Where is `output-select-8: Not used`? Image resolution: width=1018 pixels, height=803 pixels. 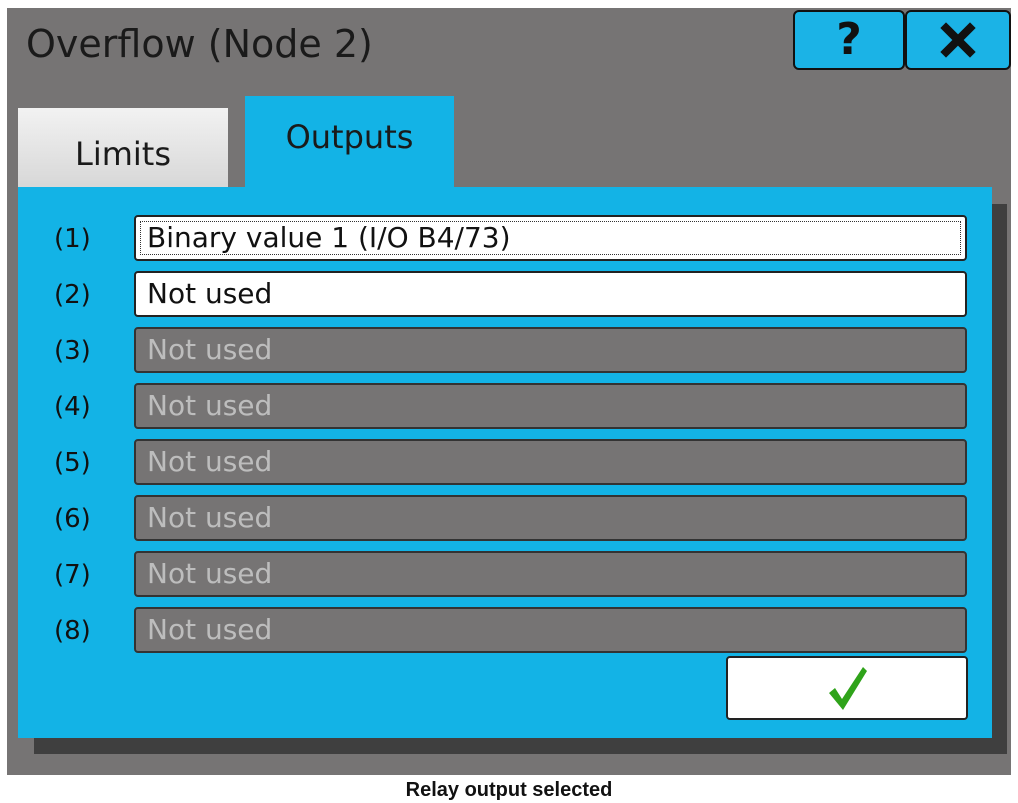
output-select-8: Not used is located at coordinates (550, 630).